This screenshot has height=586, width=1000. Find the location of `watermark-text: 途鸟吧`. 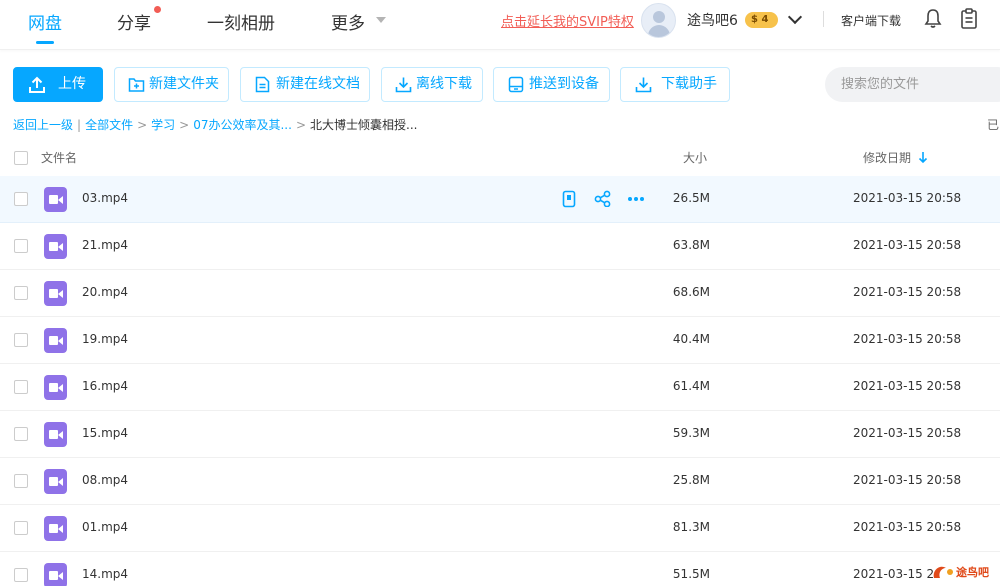

watermark-text: 途鸟吧 is located at coordinates (972, 572).